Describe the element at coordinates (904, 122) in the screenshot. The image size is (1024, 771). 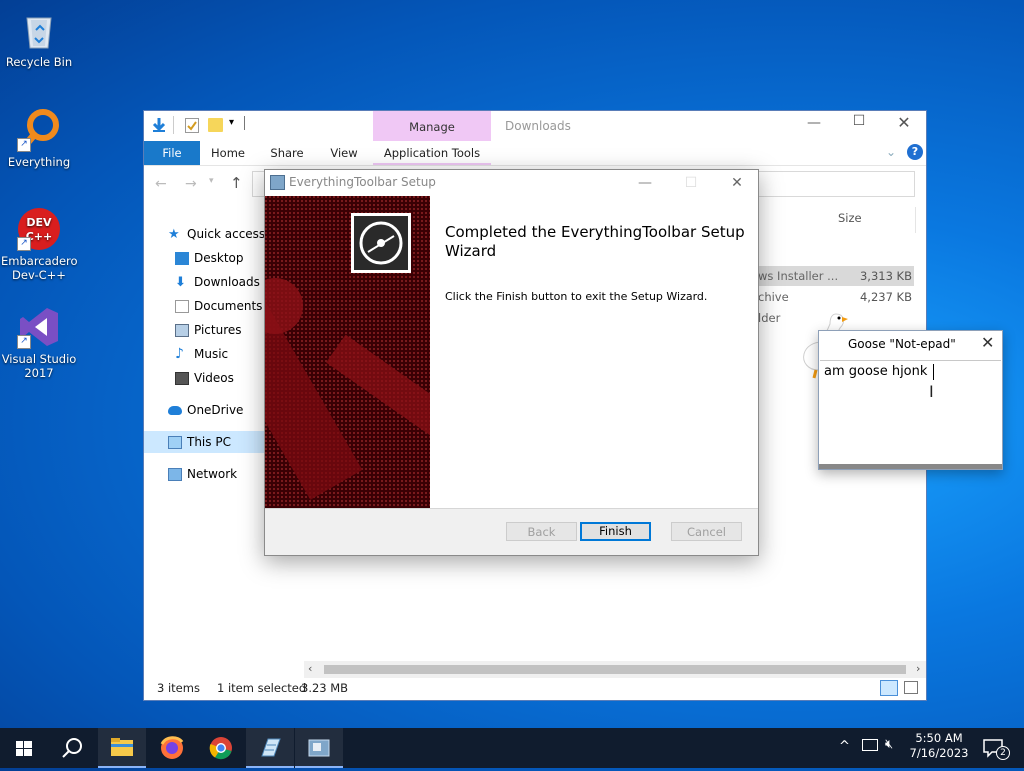
I see `close-button: ✕` at that location.